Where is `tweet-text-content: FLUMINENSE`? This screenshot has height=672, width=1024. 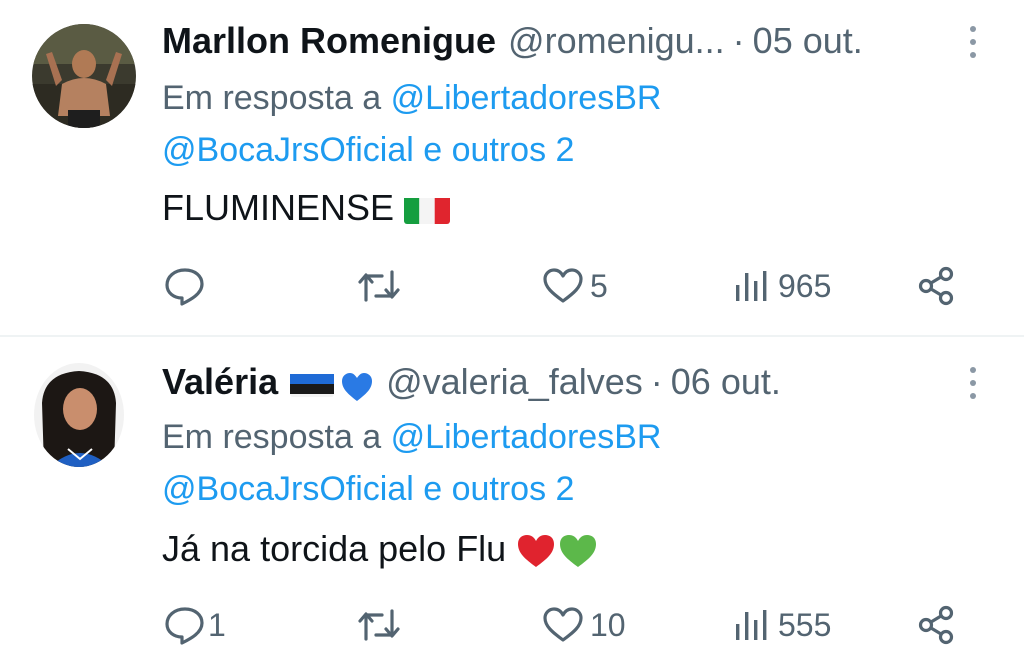
tweet-text-content: FLUMINENSE is located at coordinates (278, 207).